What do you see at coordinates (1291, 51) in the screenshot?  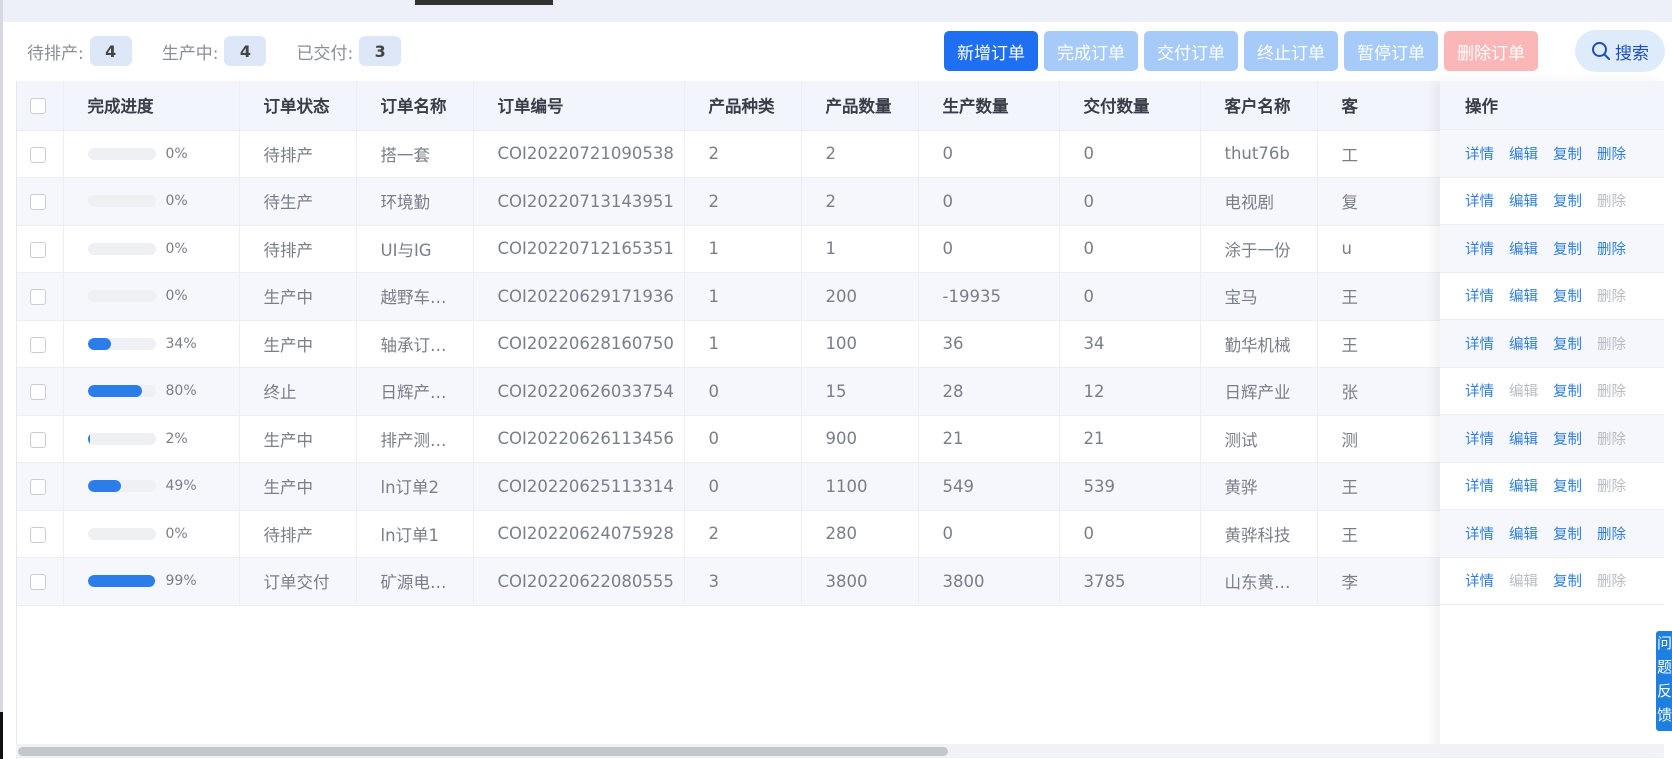 I see `terminate-order-button: 终止订单` at bounding box center [1291, 51].